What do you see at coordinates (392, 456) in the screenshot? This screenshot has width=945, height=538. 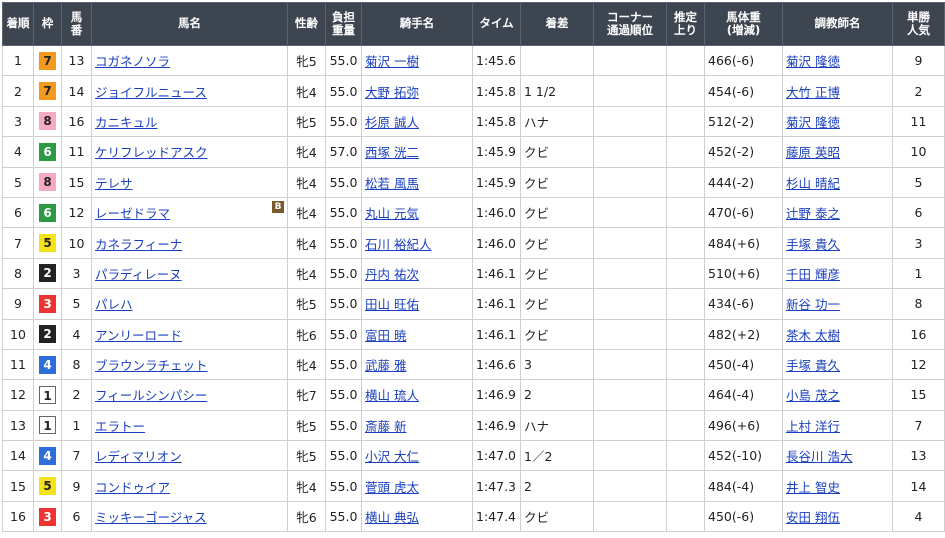 I see `jockey-link: 小沢 大仁` at bounding box center [392, 456].